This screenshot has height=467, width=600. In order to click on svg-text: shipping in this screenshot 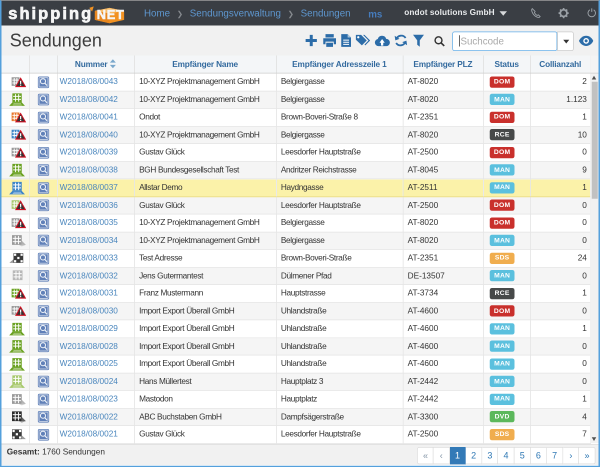, I will do `click(50, 14)`.